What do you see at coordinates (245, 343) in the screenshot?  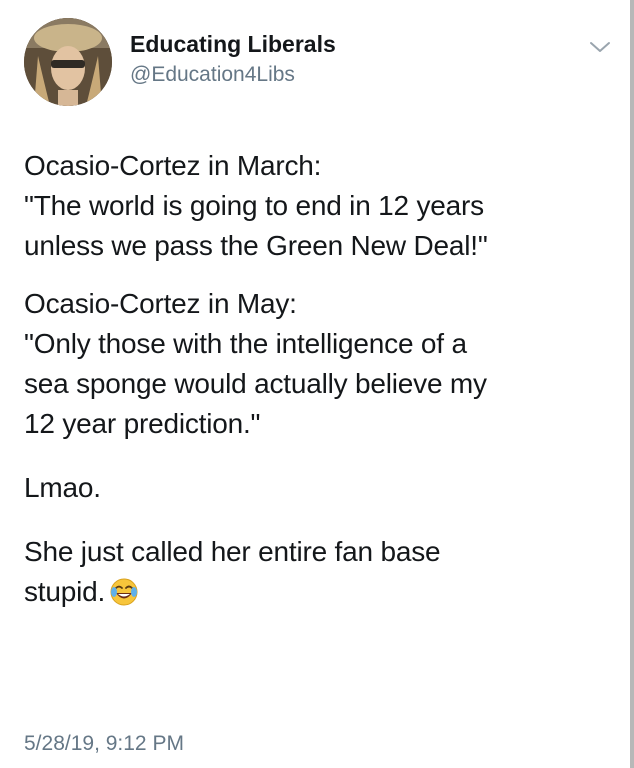 I see `tweet-line: "Only those with the intelligence of a` at bounding box center [245, 343].